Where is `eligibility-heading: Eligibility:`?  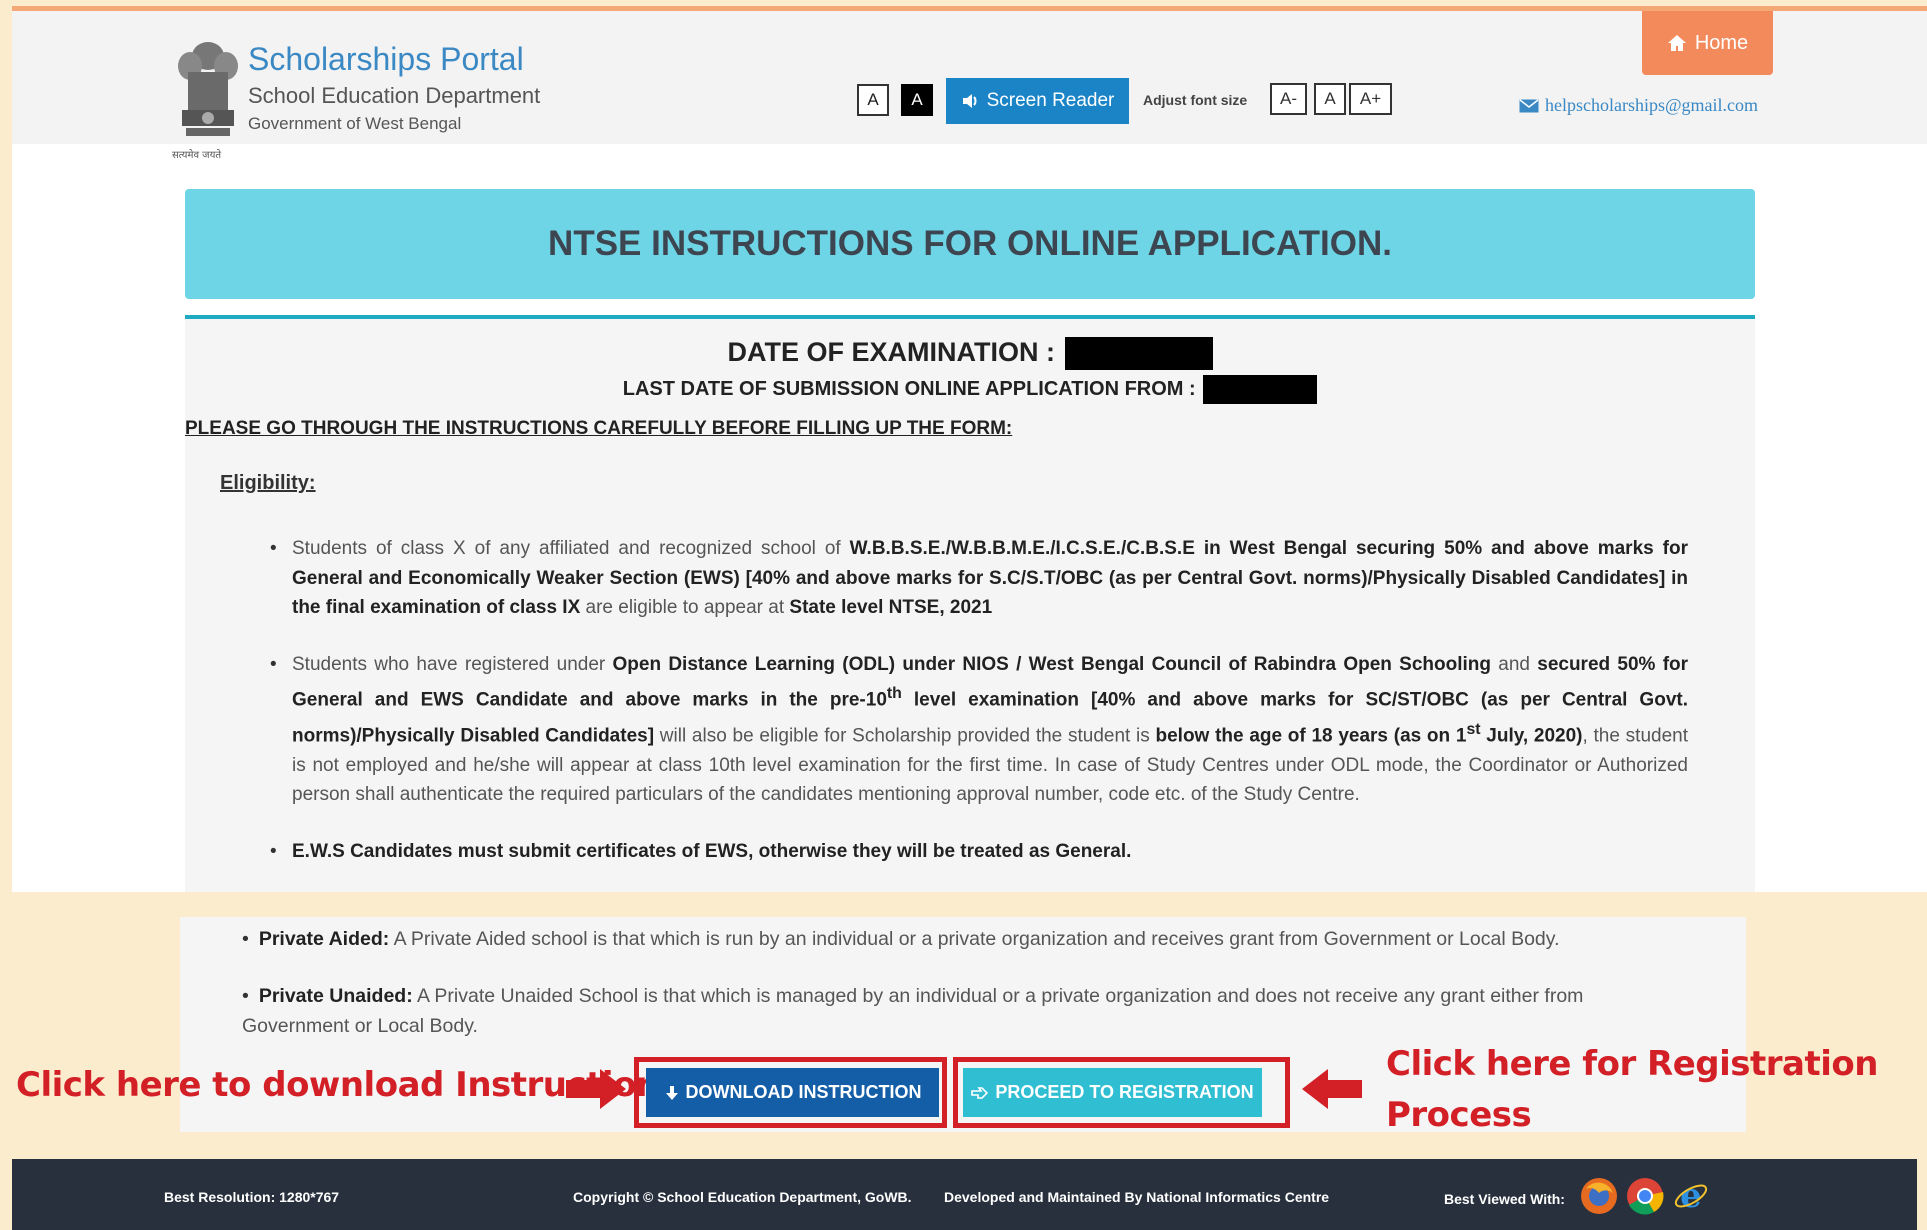 eligibility-heading: Eligibility: is located at coordinates (268, 483).